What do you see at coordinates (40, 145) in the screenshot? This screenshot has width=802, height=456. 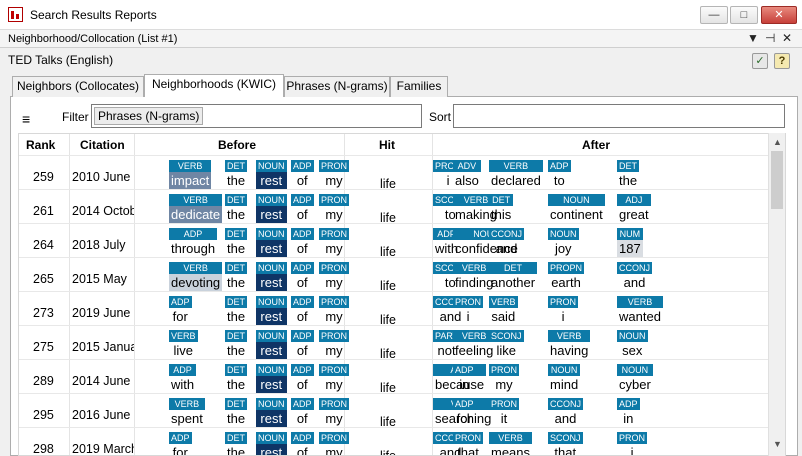 I see `column-header-rank: Rank` at bounding box center [40, 145].